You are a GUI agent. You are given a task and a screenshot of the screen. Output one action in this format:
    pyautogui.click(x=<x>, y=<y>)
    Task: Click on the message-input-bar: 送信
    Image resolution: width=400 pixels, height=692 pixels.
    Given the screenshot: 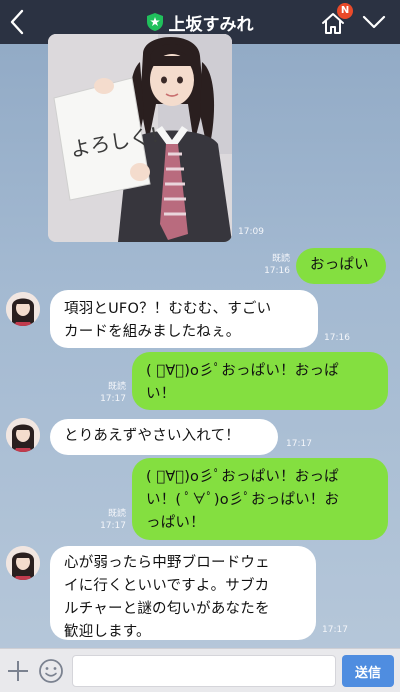 What is the action you would take?
    pyautogui.click(x=200, y=670)
    